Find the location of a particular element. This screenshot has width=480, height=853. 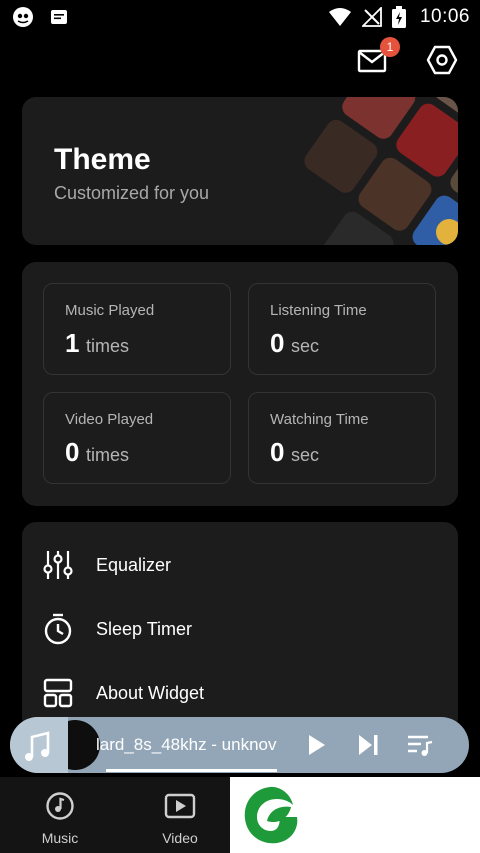

signal-off-icon is located at coordinates (371, 17).